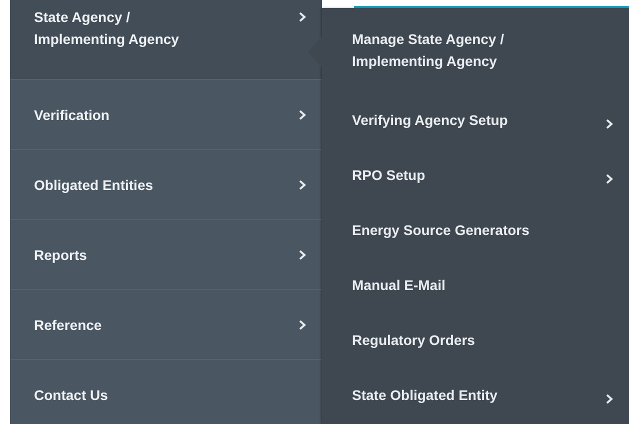 The width and height of the screenshot is (629, 424). I want to click on submenu-item: Verifying Agency Setup, so click(475, 119).